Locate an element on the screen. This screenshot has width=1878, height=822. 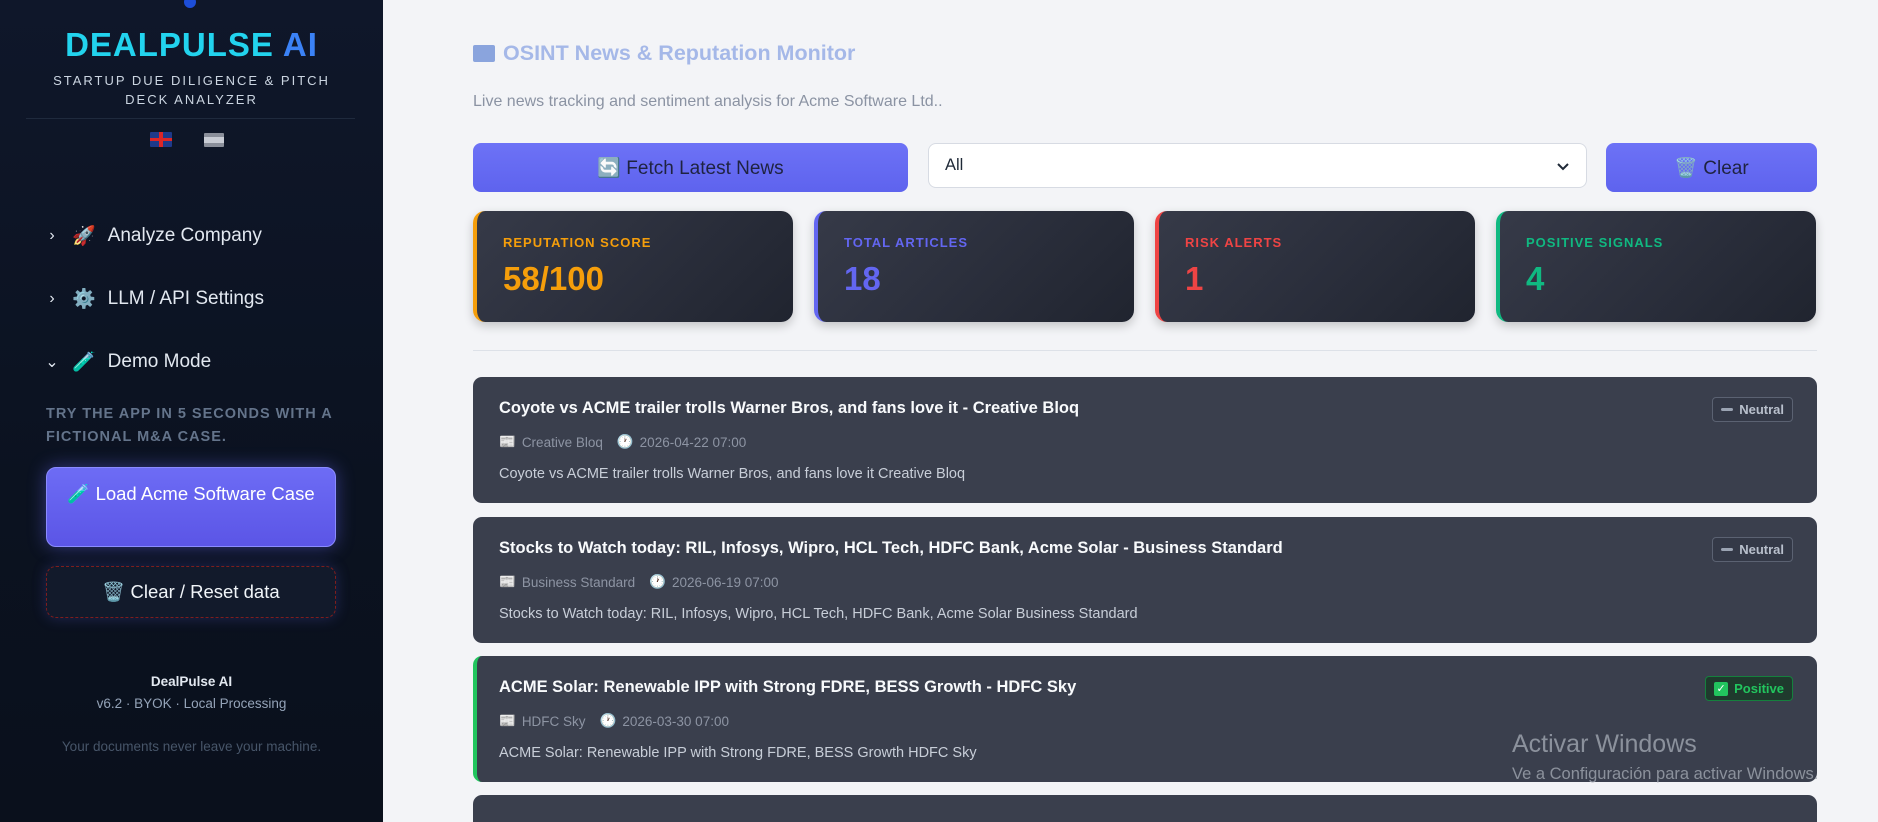
news-meta: 📰 Creative Bloq 🕐 2026-04-22 07:00 is located at coordinates (1158, 442).